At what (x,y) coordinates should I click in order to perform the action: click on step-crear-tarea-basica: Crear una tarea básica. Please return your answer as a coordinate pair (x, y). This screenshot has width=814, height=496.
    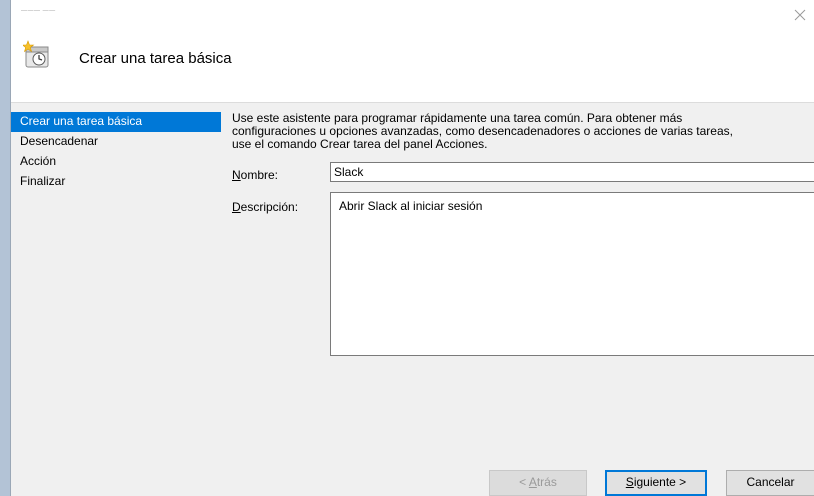
    Looking at the image, I should click on (116, 122).